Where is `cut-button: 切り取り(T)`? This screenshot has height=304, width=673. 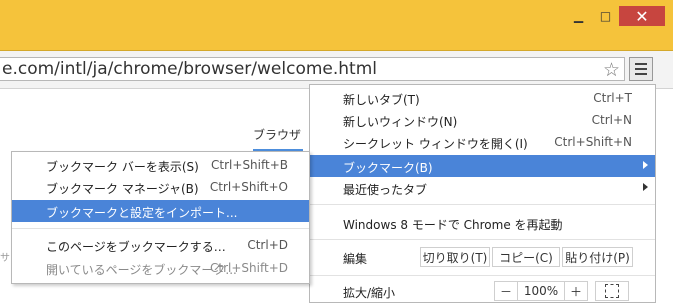 cut-button: 切り取り(T) is located at coordinates (455, 257).